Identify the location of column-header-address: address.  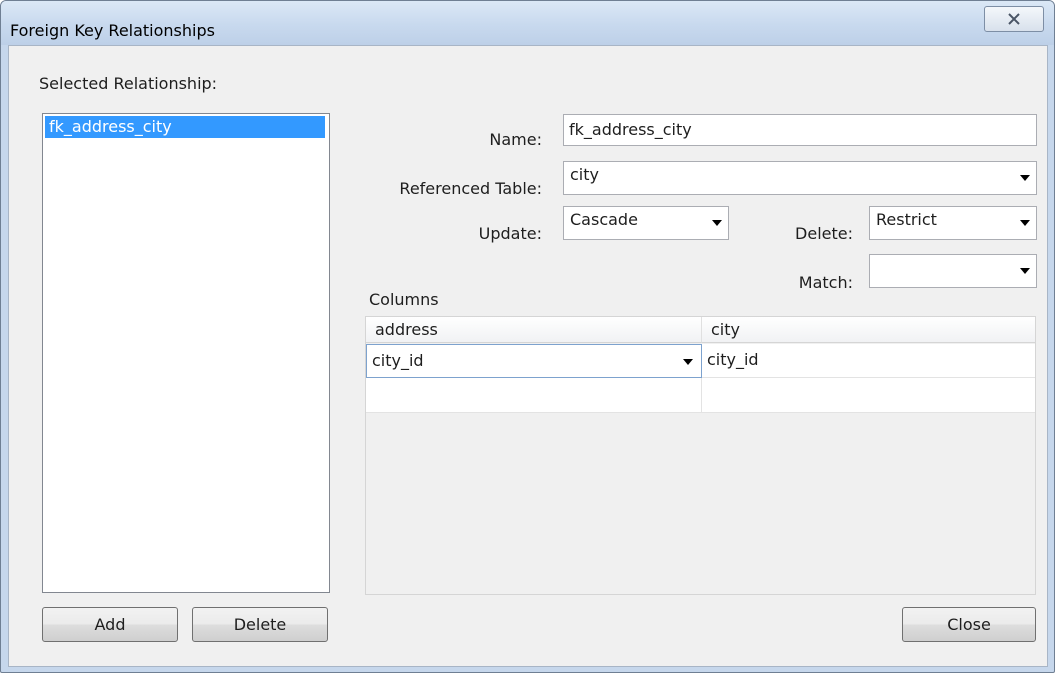
(534, 330).